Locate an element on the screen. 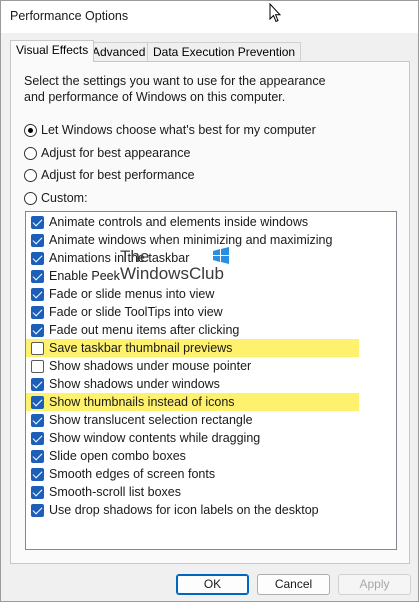  effect-list-item: Smooth edges of screen fonts is located at coordinates (211, 474).